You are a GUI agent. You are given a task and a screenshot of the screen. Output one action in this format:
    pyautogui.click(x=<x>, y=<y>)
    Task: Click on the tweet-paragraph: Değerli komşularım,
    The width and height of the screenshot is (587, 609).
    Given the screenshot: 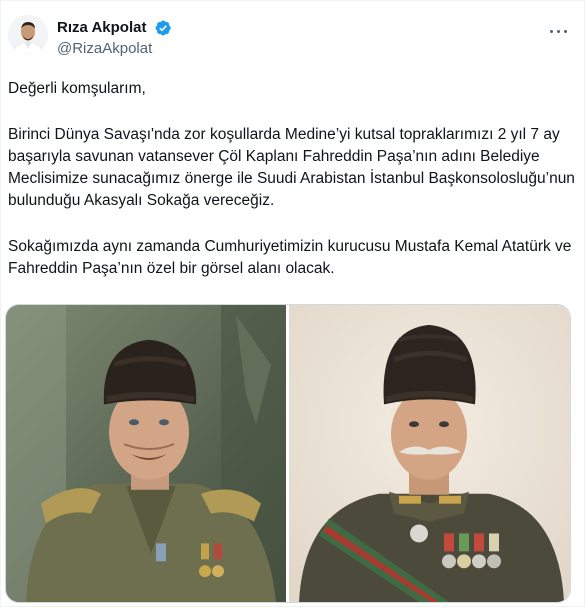 What is the action you would take?
    pyautogui.click(x=77, y=88)
    